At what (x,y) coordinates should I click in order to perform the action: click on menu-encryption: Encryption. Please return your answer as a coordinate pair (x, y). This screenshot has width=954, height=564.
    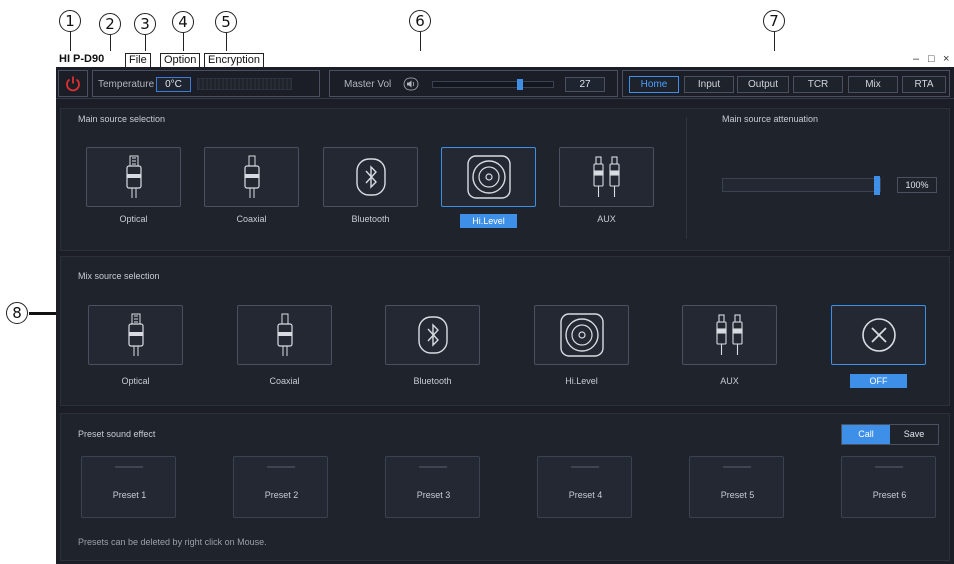
    Looking at the image, I should click on (234, 60).